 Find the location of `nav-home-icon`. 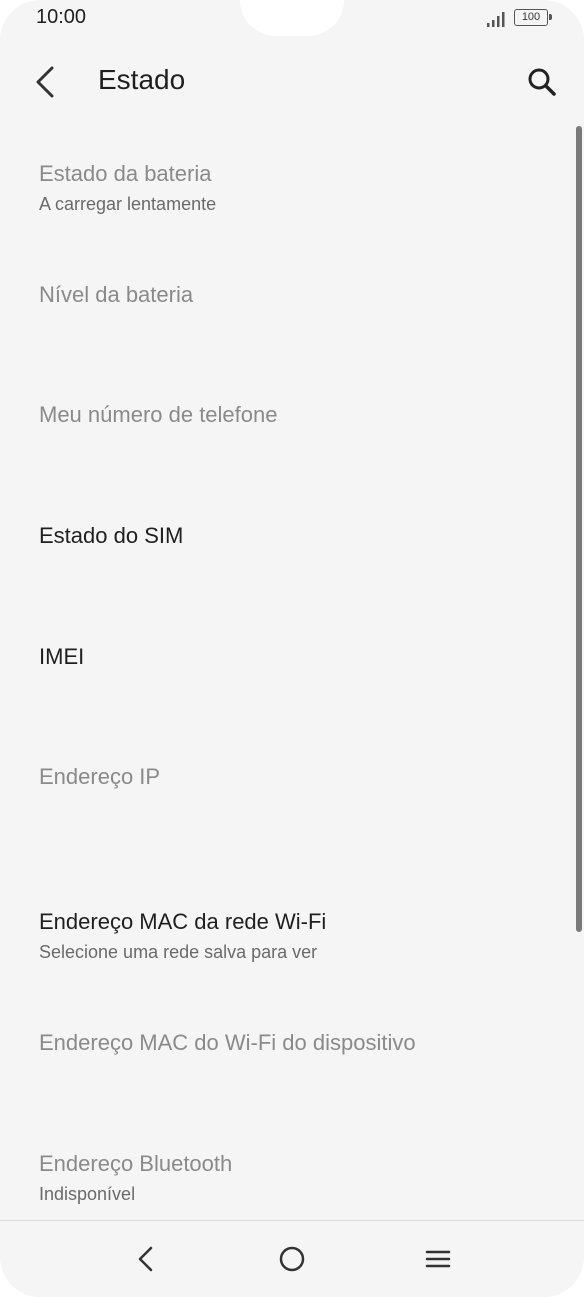

nav-home-icon is located at coordinates (292, 1259).